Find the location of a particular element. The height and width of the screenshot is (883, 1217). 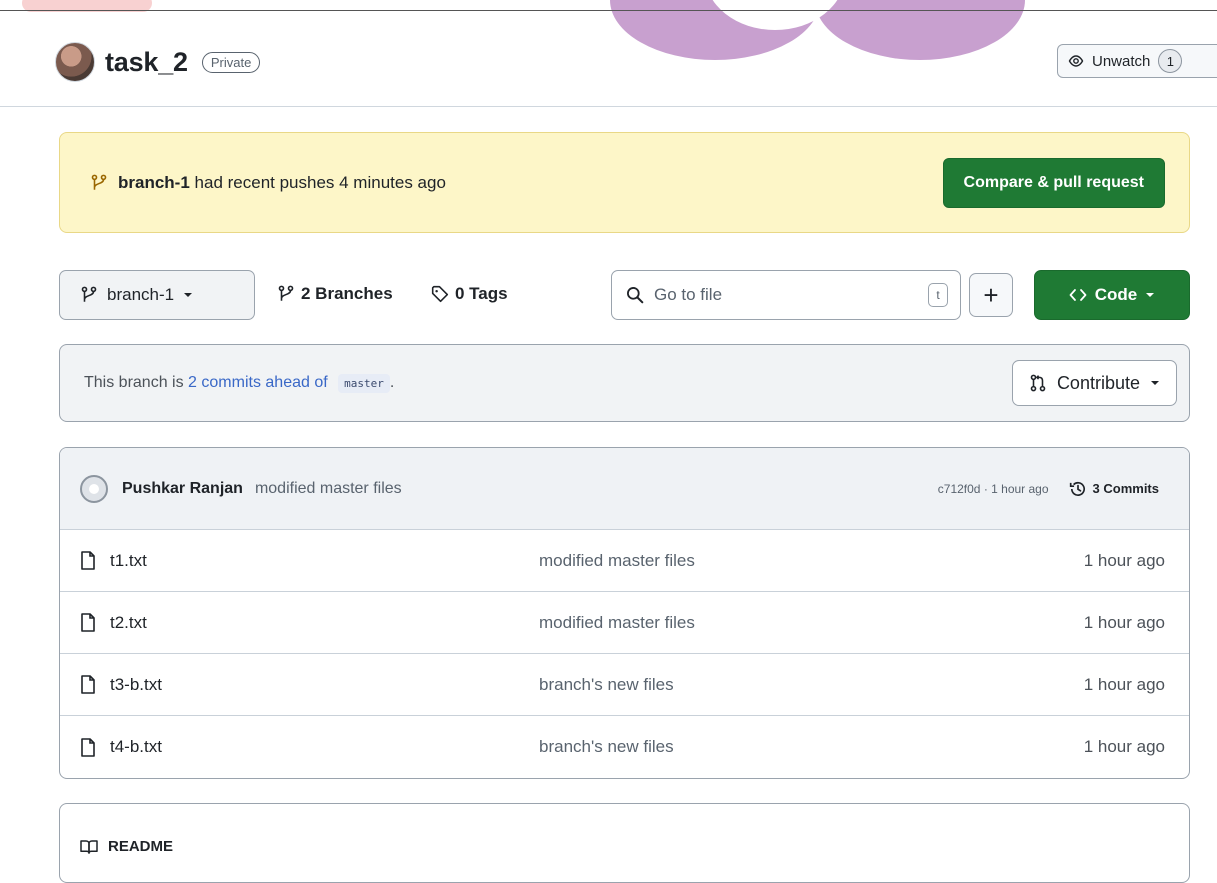

branches-link: 2 Branches is located at coordinates (335, 294).